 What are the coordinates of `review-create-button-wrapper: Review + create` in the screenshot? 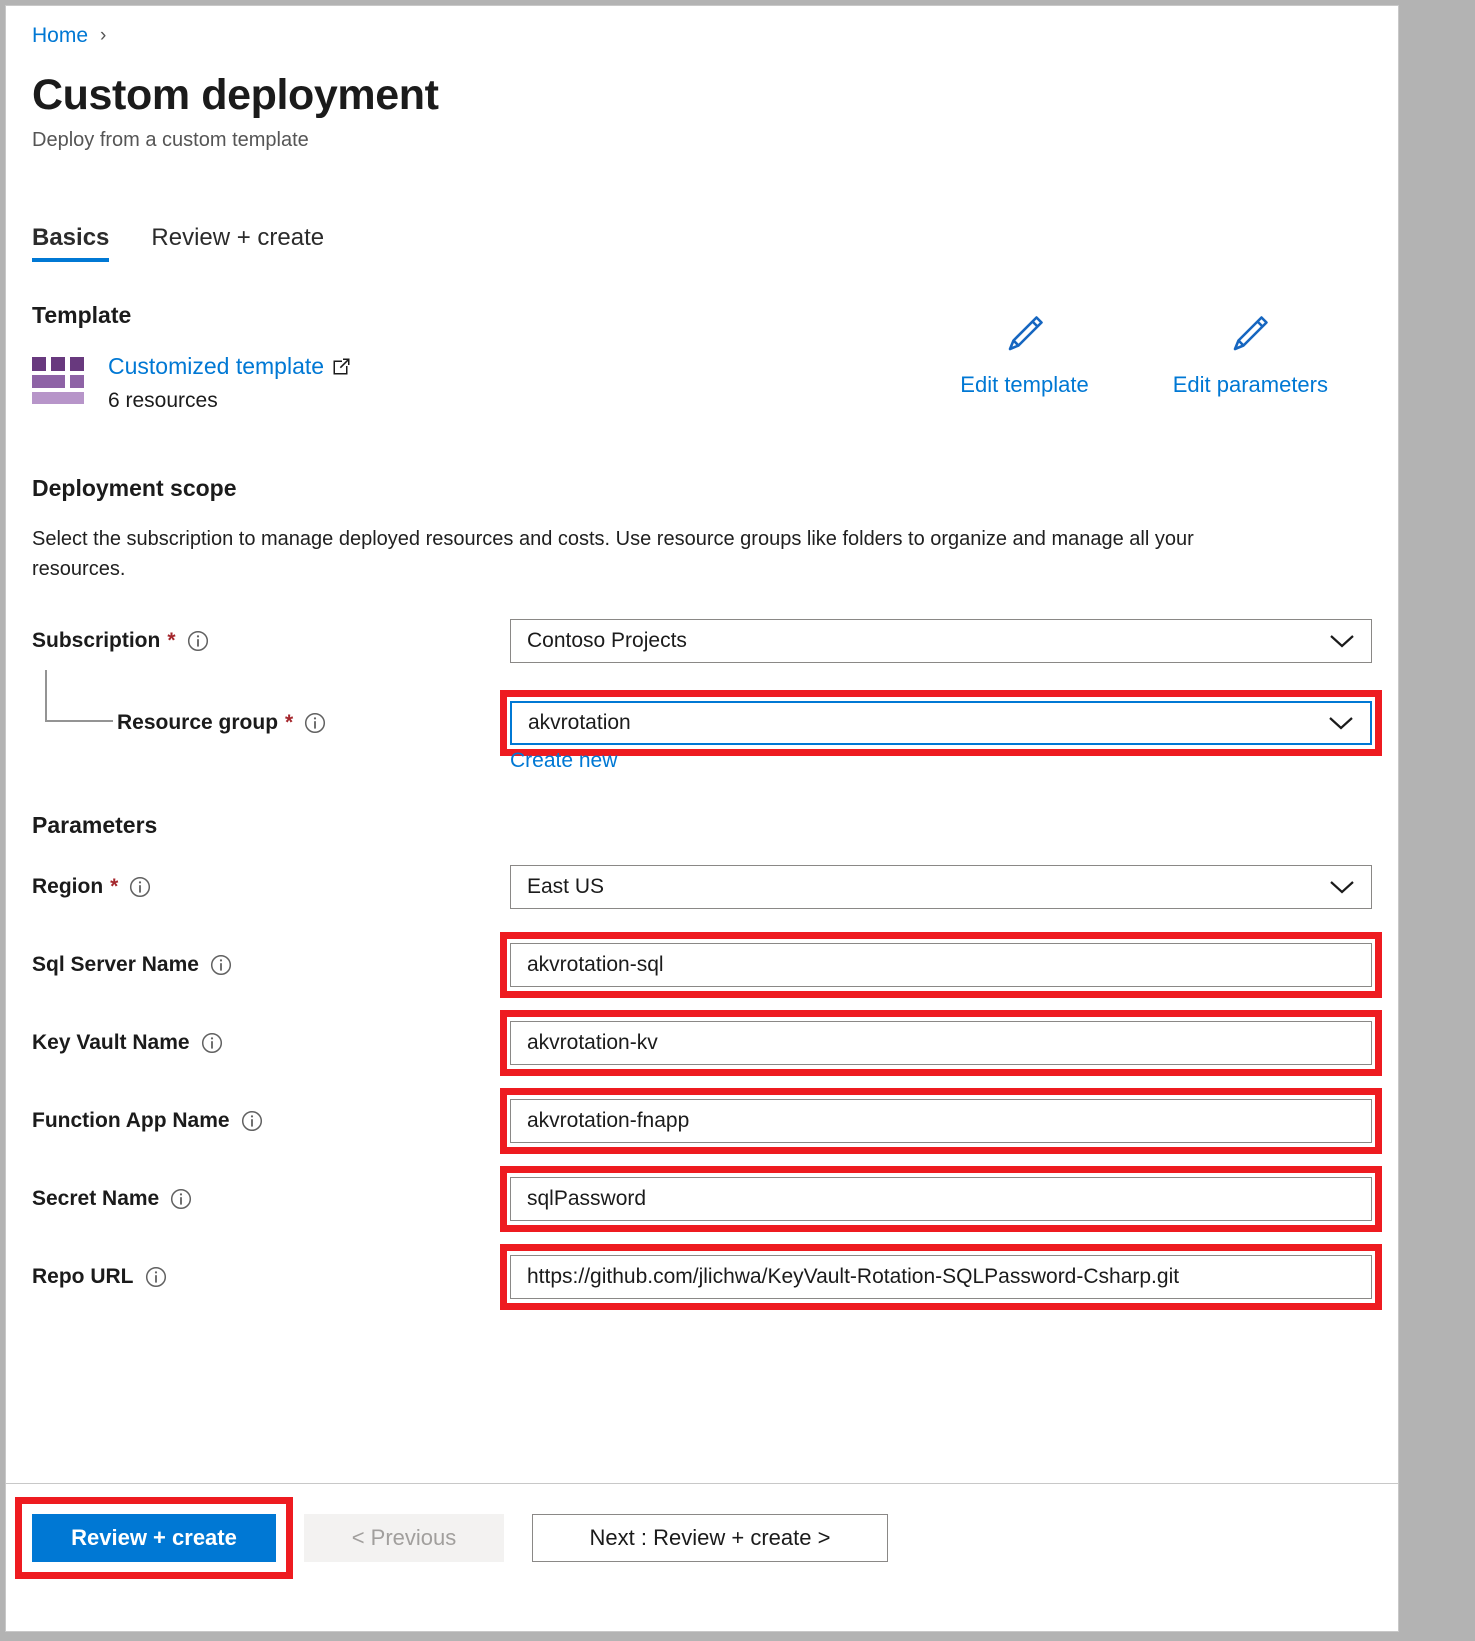 It's located at (154, 1538).